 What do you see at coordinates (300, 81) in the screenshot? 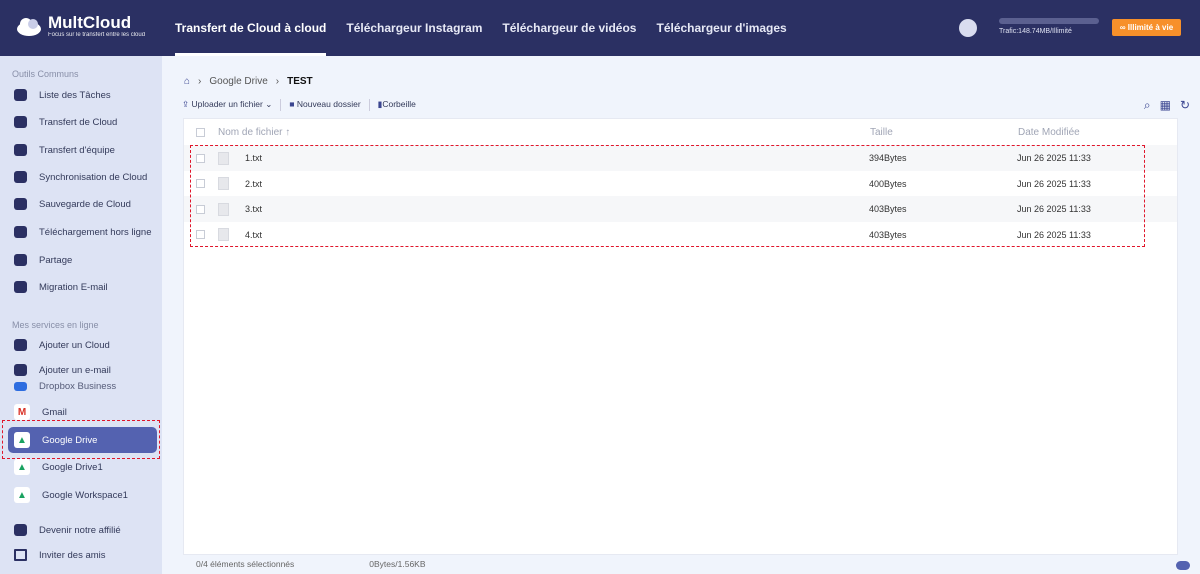
I see `breadcrumb-current: TEST` at bounding box center [300, 81].